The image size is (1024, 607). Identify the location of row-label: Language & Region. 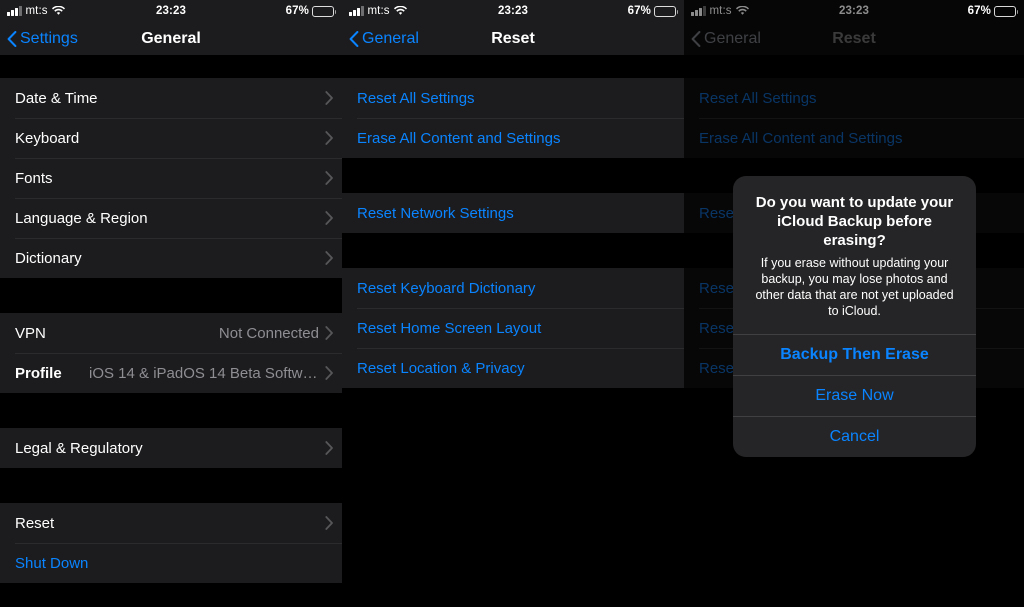
(81, 218).